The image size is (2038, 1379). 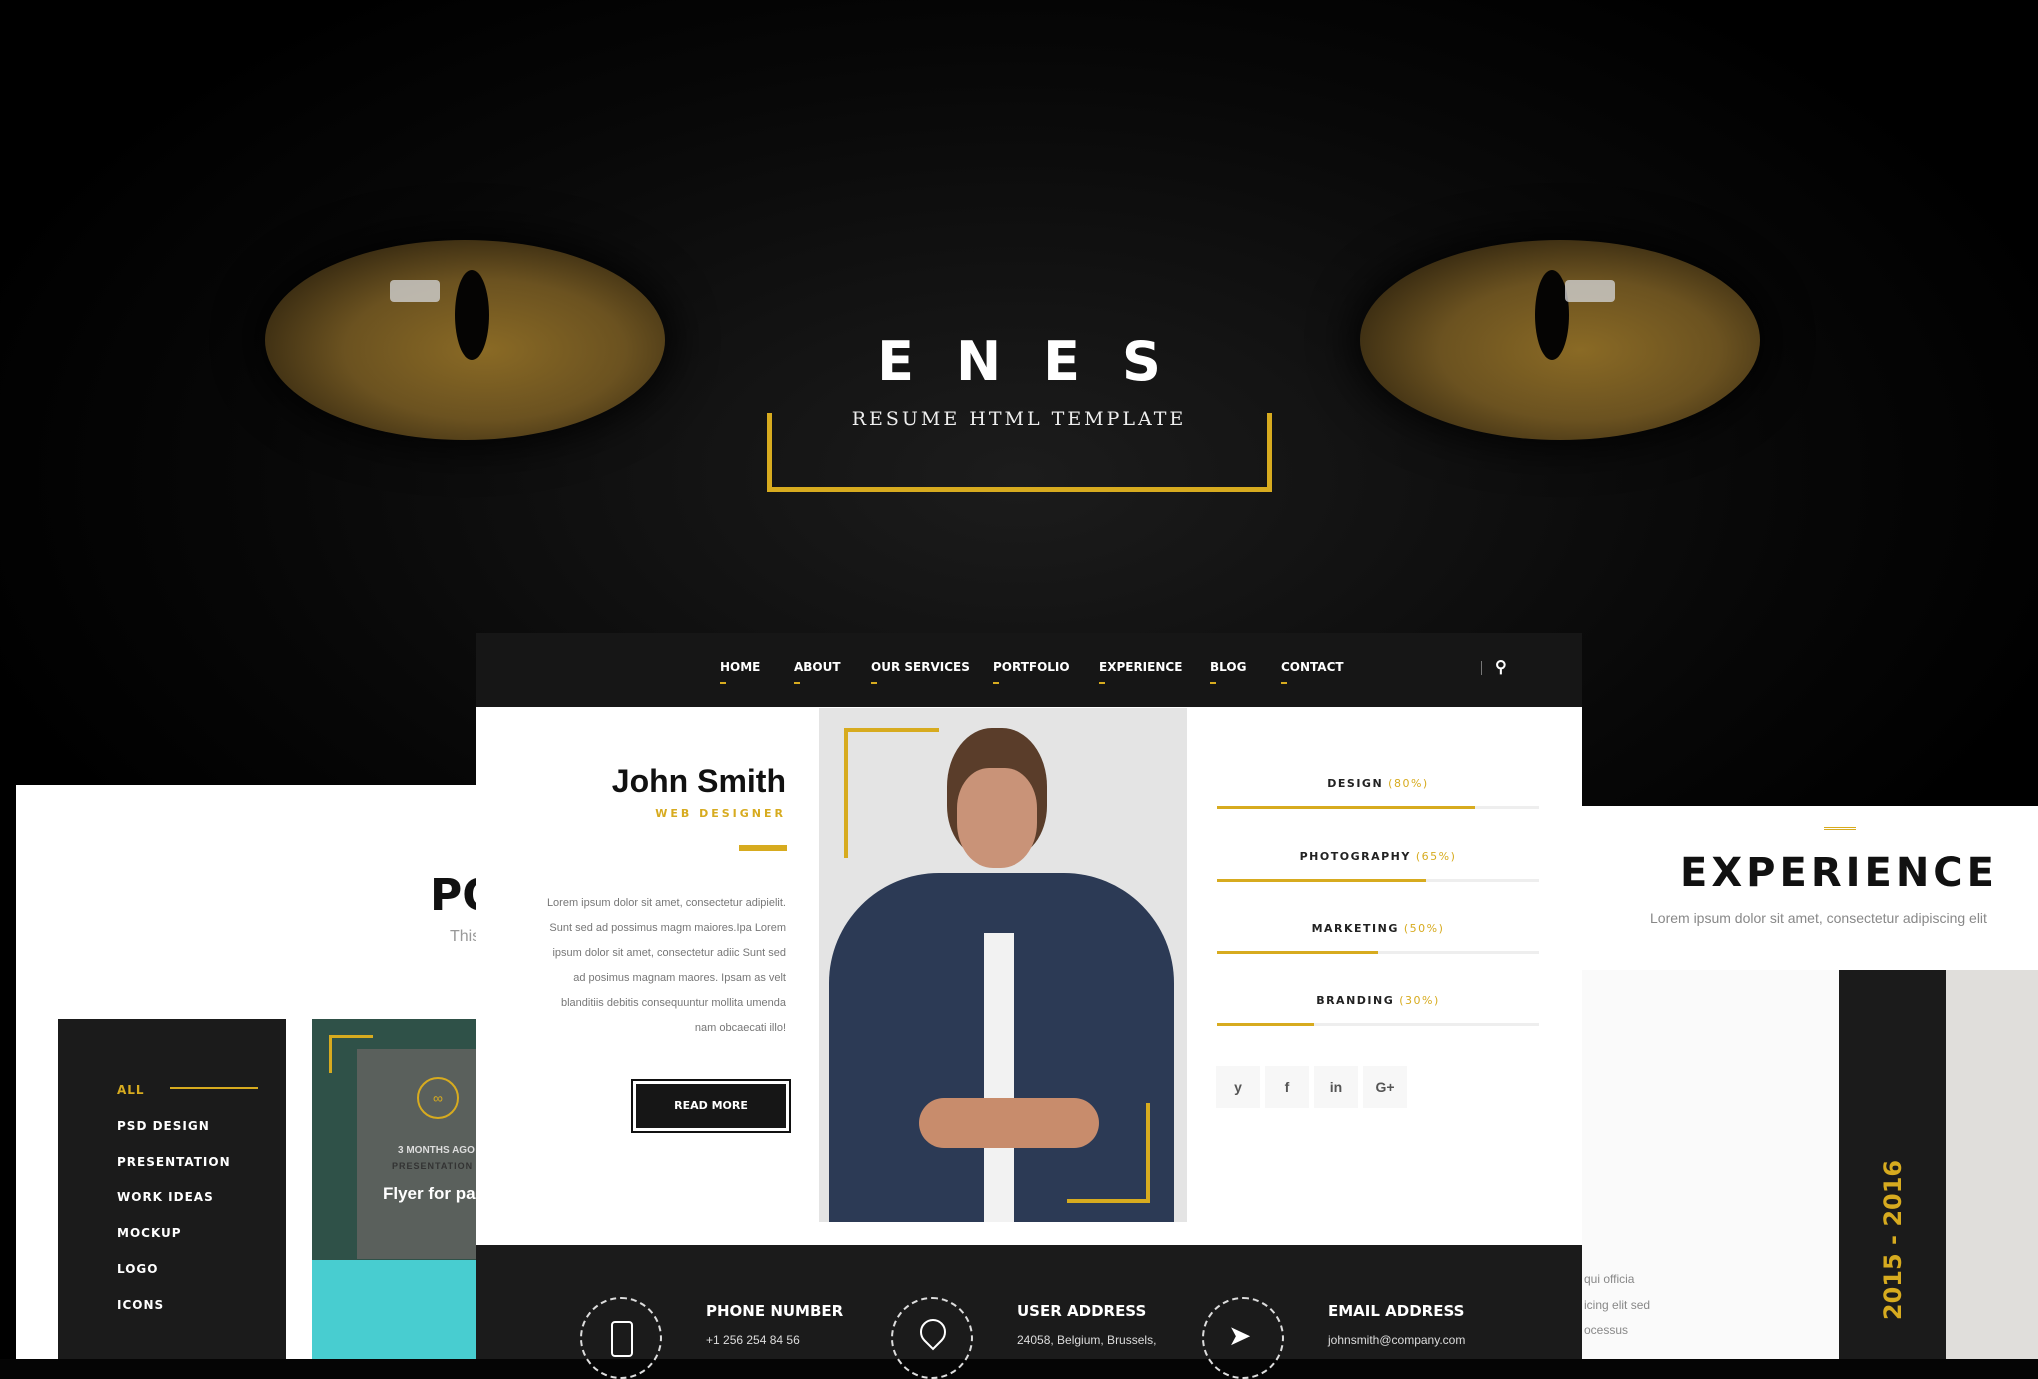 I want to click on card-category: PRESENTATION, so click(x=433, y=1166).